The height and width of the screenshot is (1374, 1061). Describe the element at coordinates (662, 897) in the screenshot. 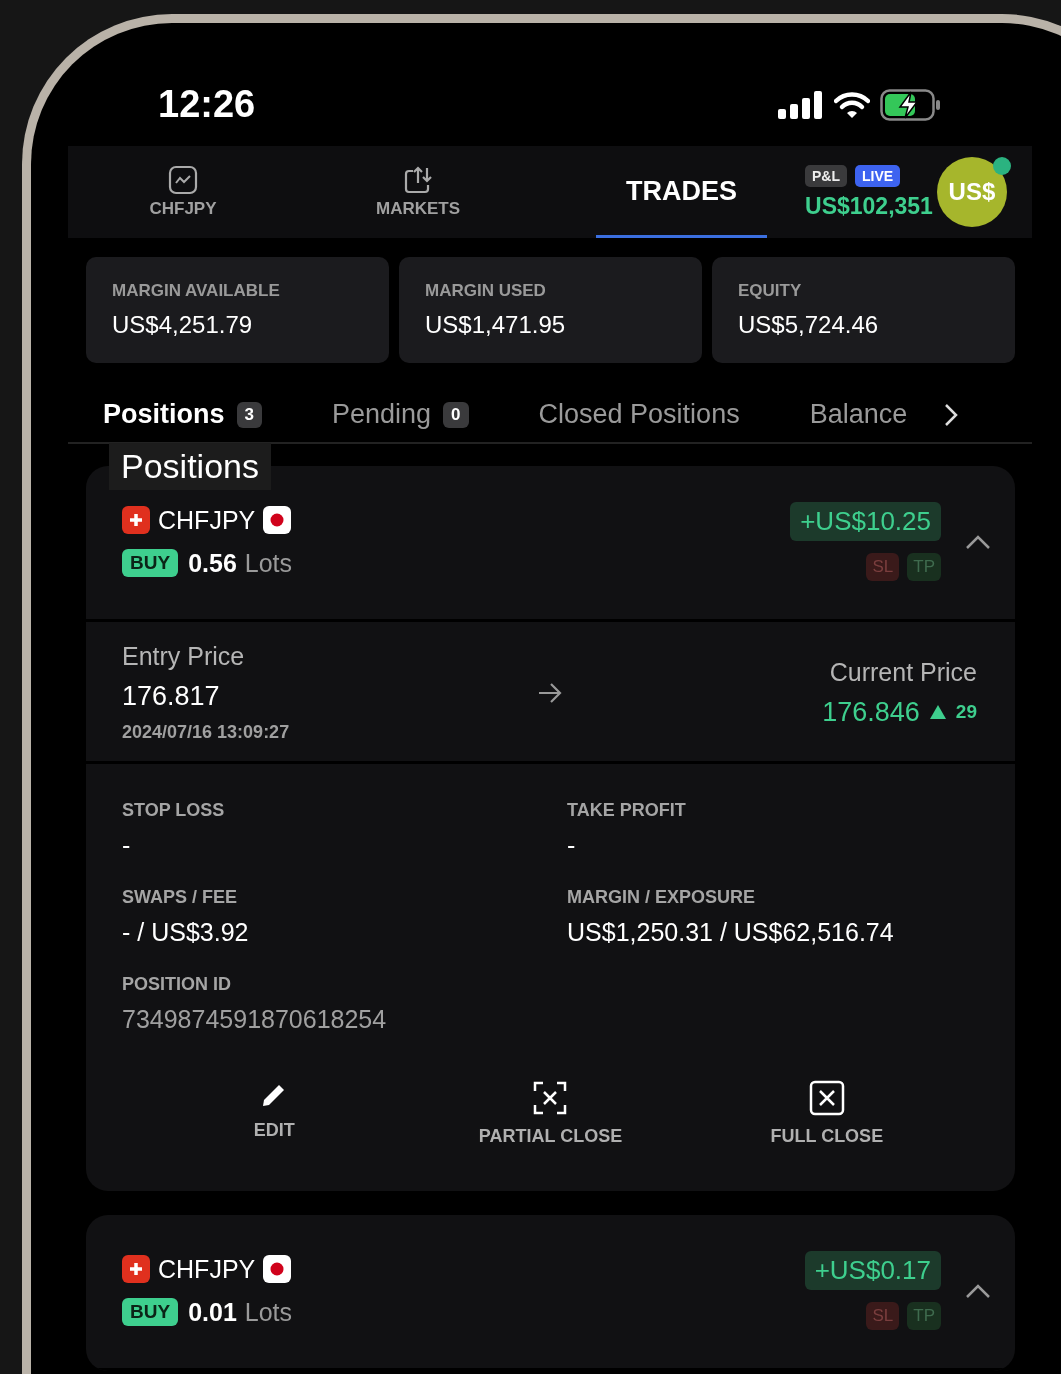

I see `field-label: MARGIN / EXPOSURE` at that location.